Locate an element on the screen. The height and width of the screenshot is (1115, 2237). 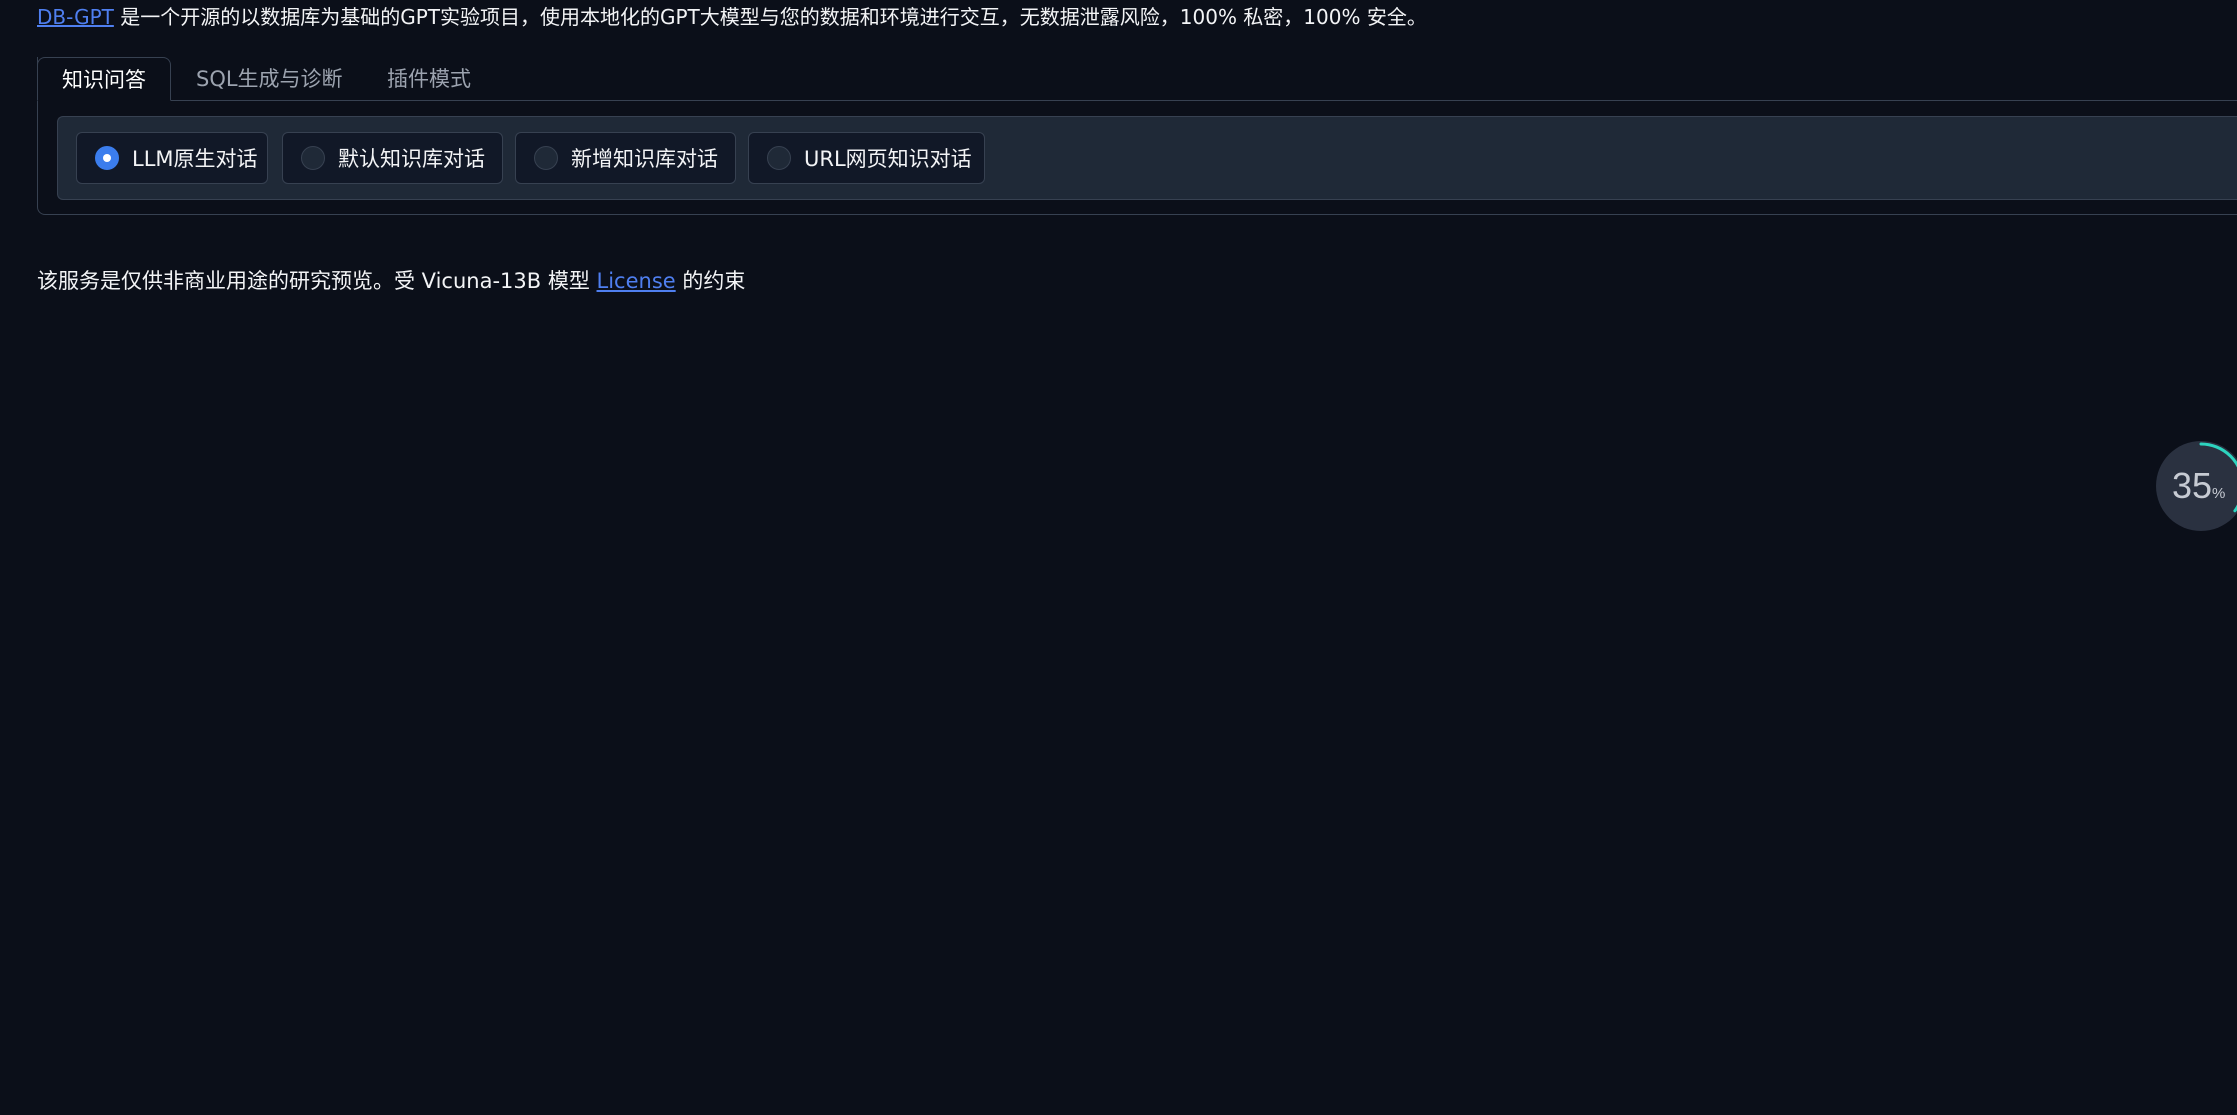
db-gpt-link: DB-GPT is located at coordinates (75, 17).